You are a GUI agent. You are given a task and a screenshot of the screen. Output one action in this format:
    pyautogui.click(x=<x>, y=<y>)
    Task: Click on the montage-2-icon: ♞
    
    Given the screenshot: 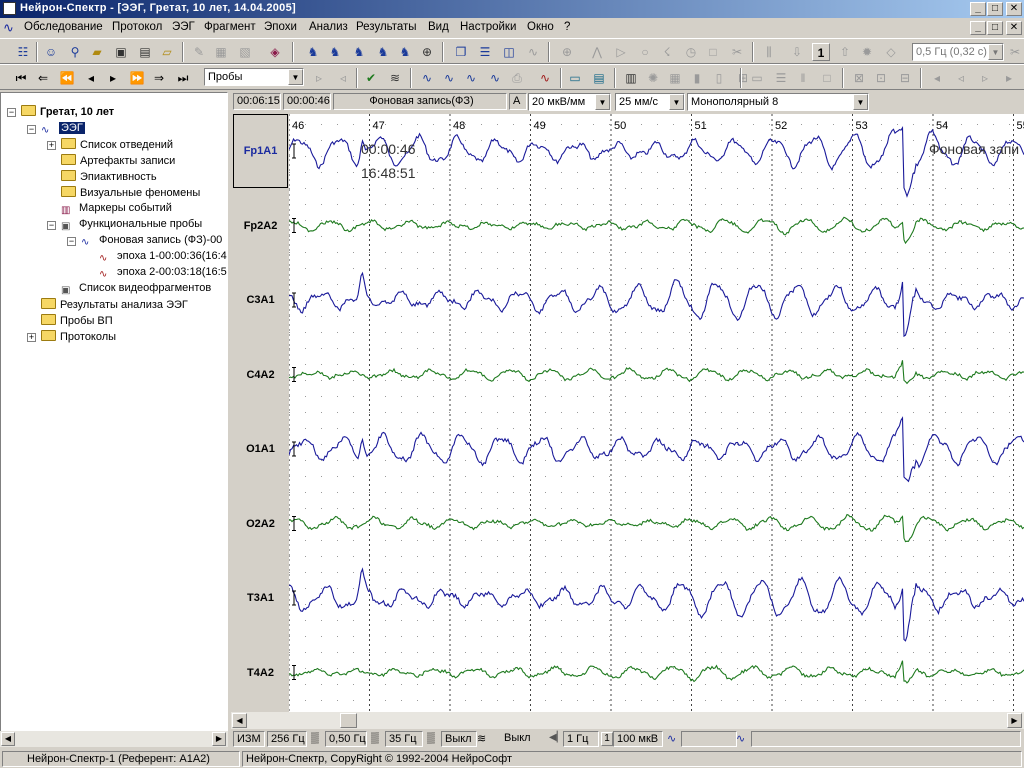 What is the action you would take?
    pyautogui.click(x=335, y=52)
    